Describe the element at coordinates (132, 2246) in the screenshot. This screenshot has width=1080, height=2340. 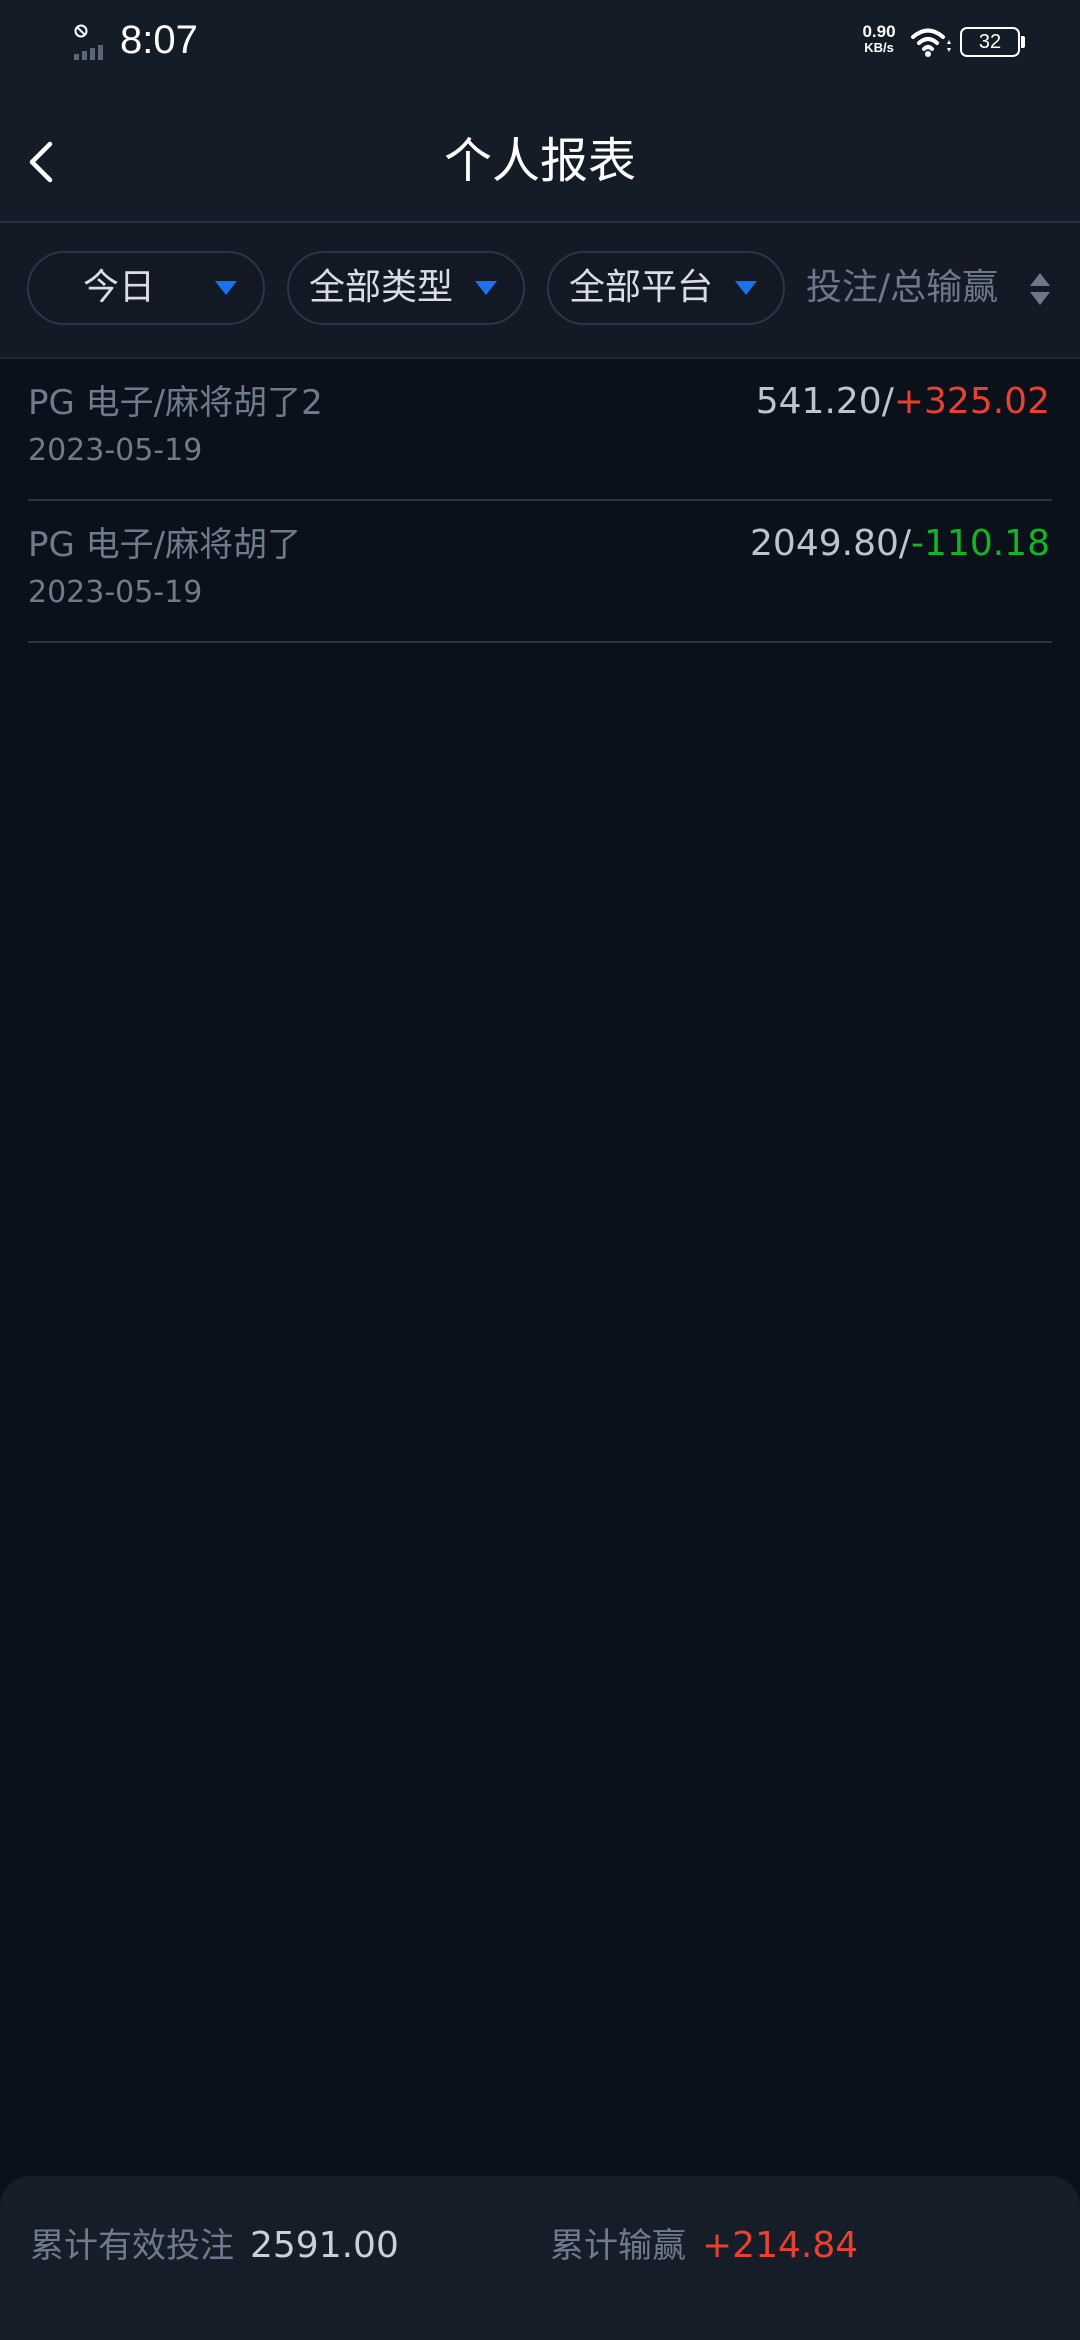
I see `total-bet-label: 累计有效投注` at that location.